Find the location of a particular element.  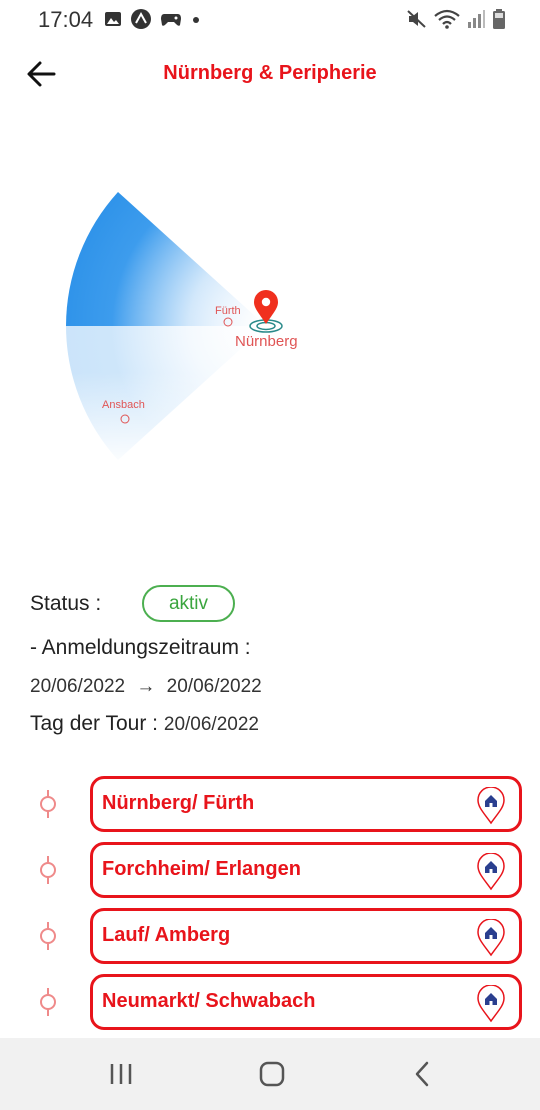

stop-name: Forchheim/ Erlangen is located at coordinates (201, 869).